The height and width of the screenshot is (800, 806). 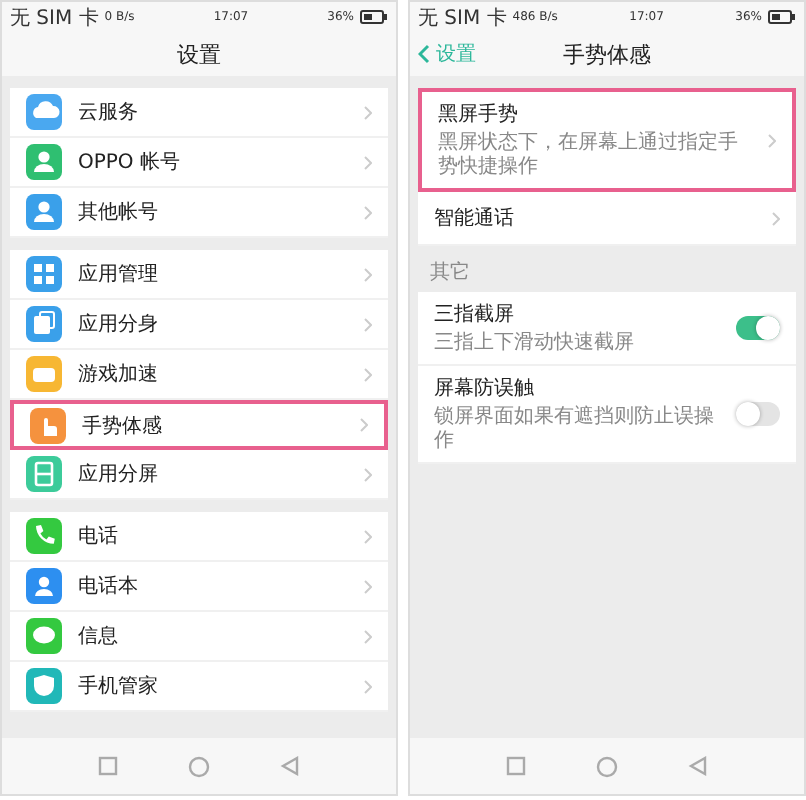 What do you see at coordinates (607, 140) in the screenshot?
I see `settings-item: 黑屏手势 黑屏状态下，在屏幕上通过指定手势快捷操作` at bounding box center [607, 140].